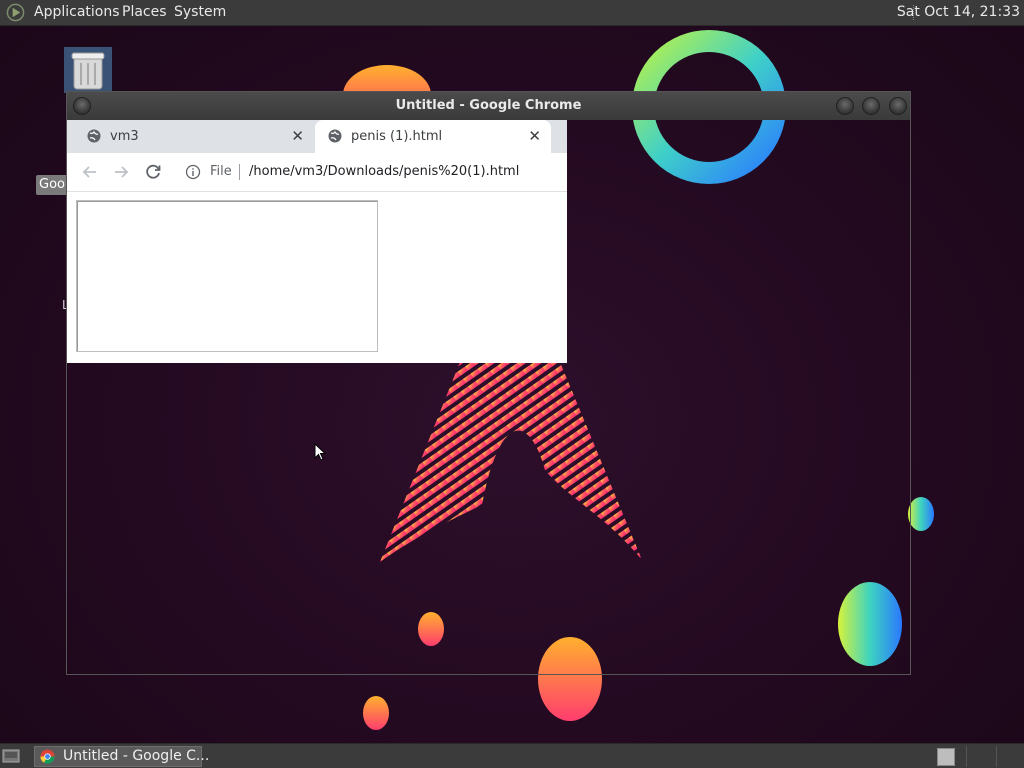  I want to click on omnibox-scheme-label: File, so click(221, 171).